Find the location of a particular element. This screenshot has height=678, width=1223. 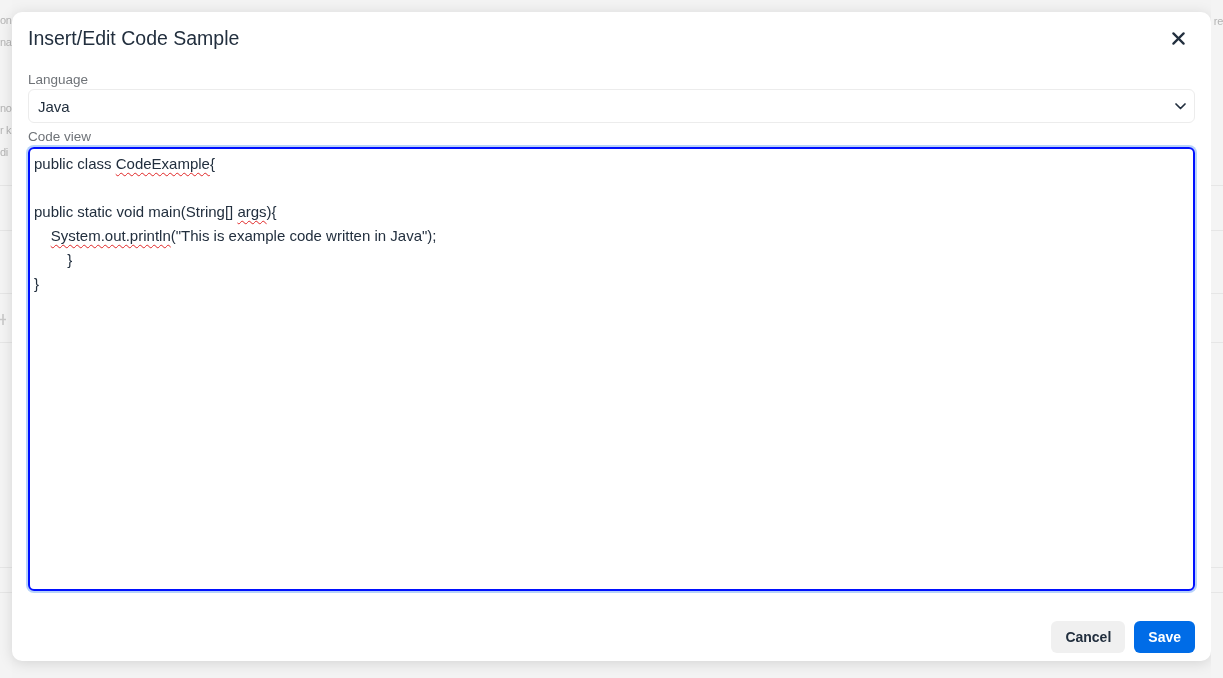

language-select: Java is located at coordinates (611, 106).